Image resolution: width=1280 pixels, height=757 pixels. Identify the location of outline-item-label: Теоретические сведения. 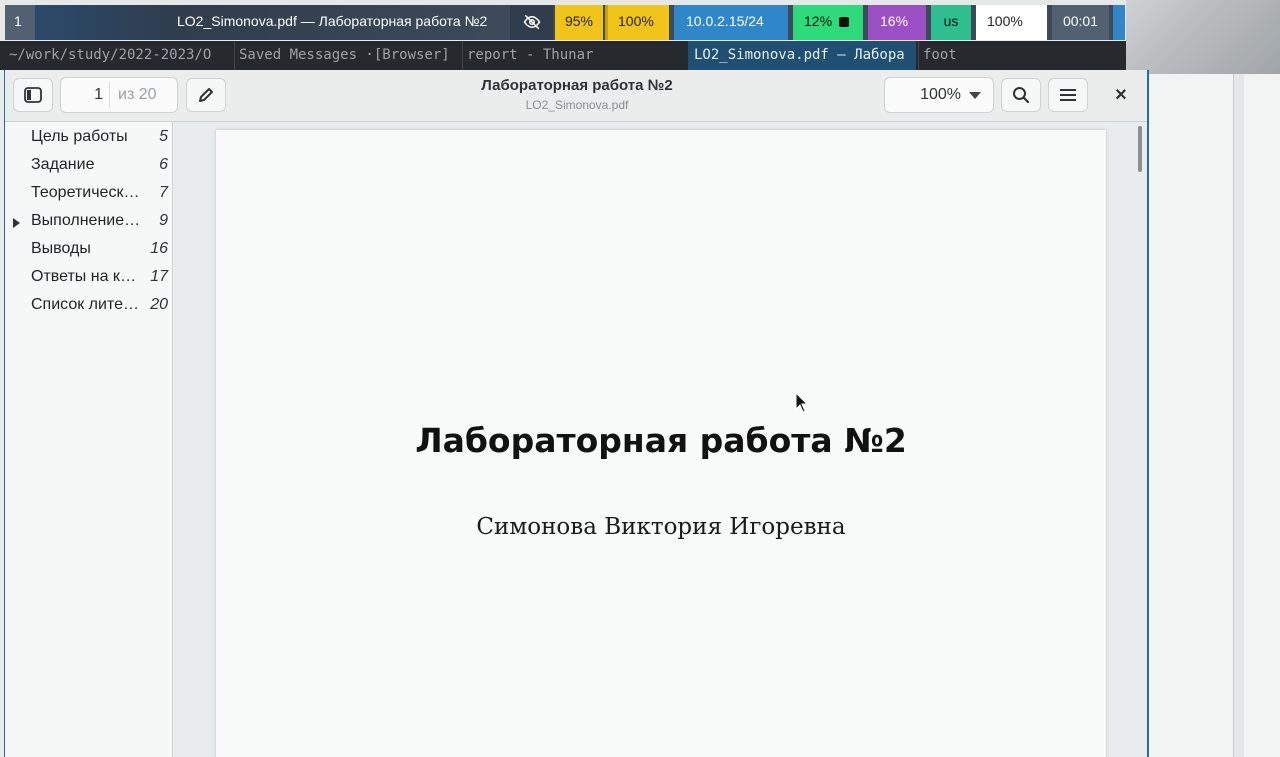
(86, 192).